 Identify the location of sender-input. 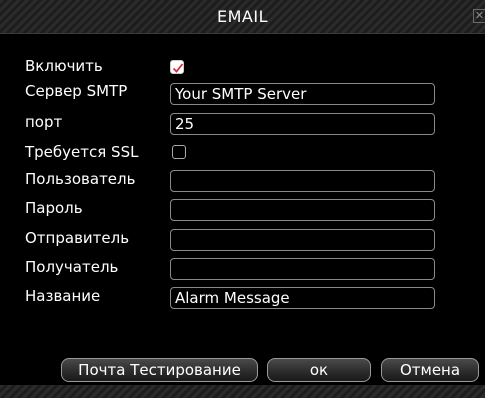
(302, 240).